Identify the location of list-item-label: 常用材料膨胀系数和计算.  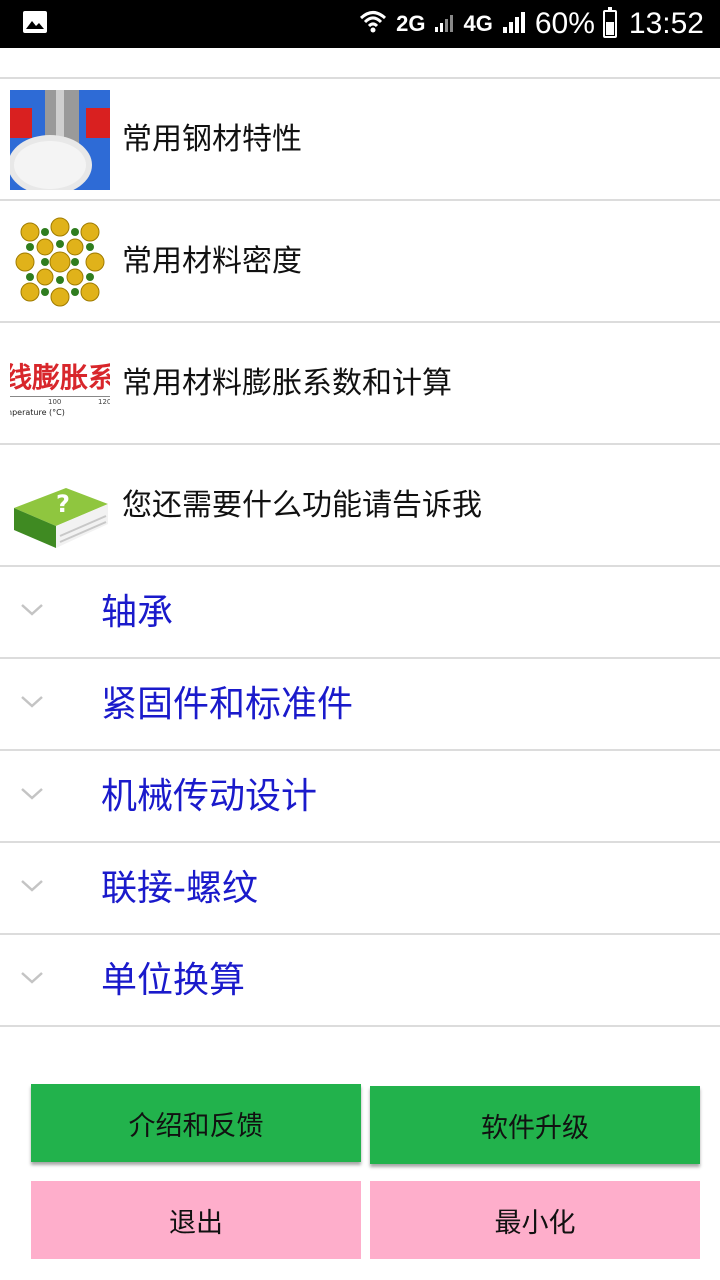
(287, 383).